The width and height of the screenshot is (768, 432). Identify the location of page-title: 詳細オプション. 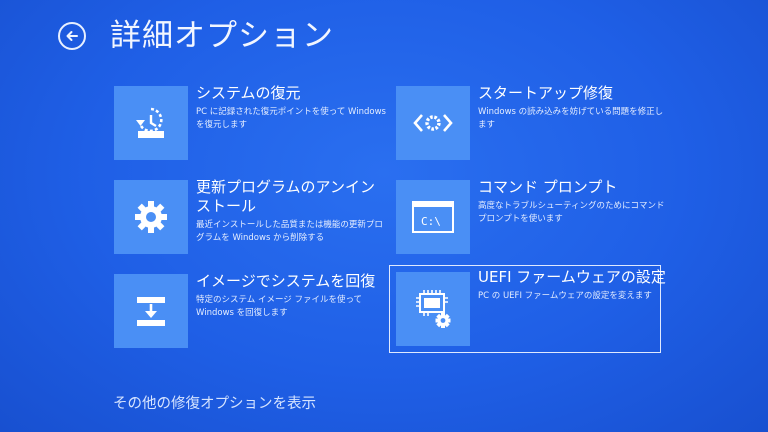
(222, 36).